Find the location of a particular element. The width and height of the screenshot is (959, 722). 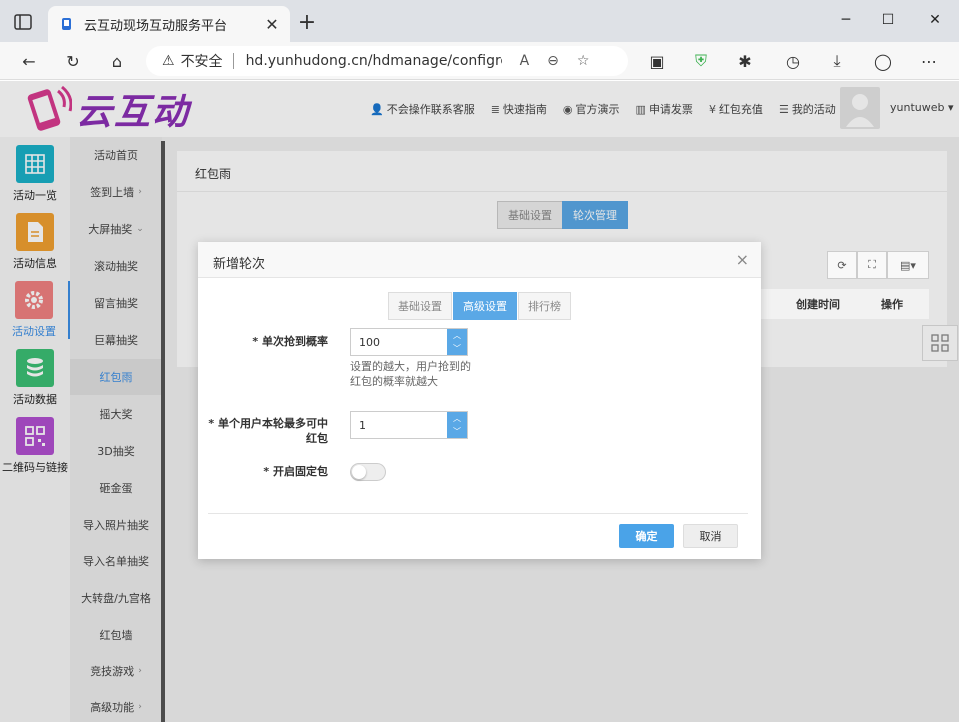

th-operations: 操作 is located at coordinates (892, 304).